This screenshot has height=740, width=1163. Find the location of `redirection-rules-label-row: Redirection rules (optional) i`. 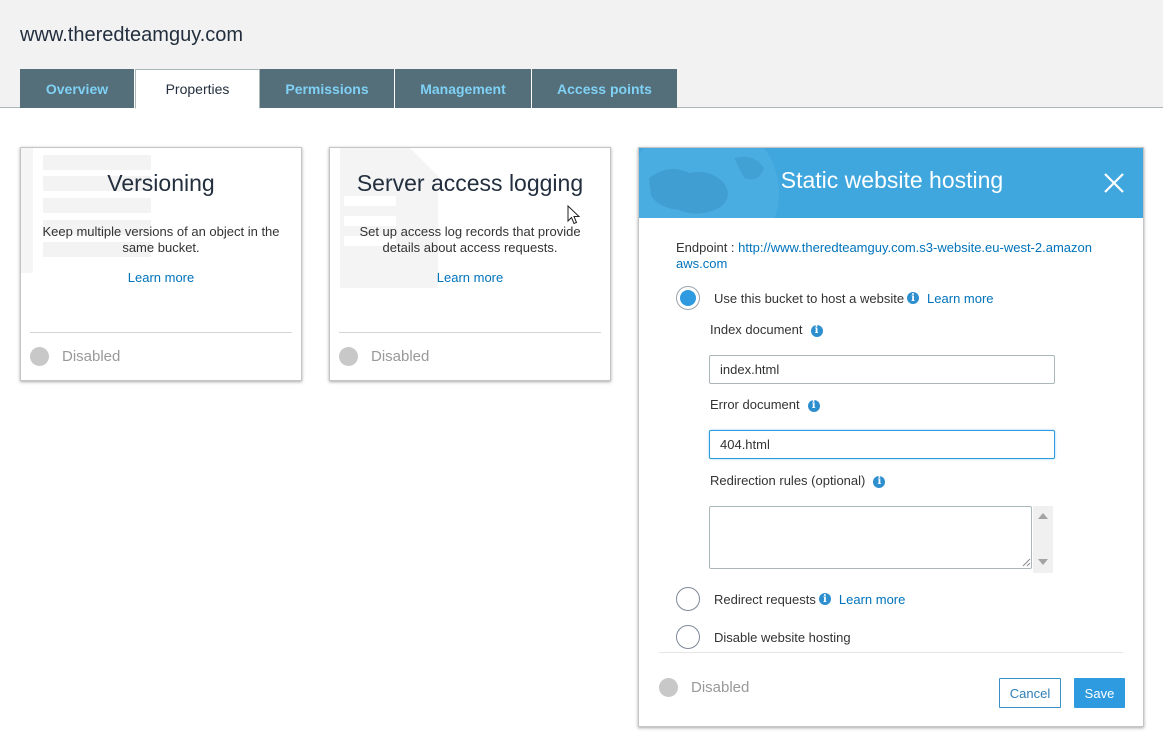

redirection-rules-label-row: Redirection rules (optional) i is located at coordinates (798, 480).